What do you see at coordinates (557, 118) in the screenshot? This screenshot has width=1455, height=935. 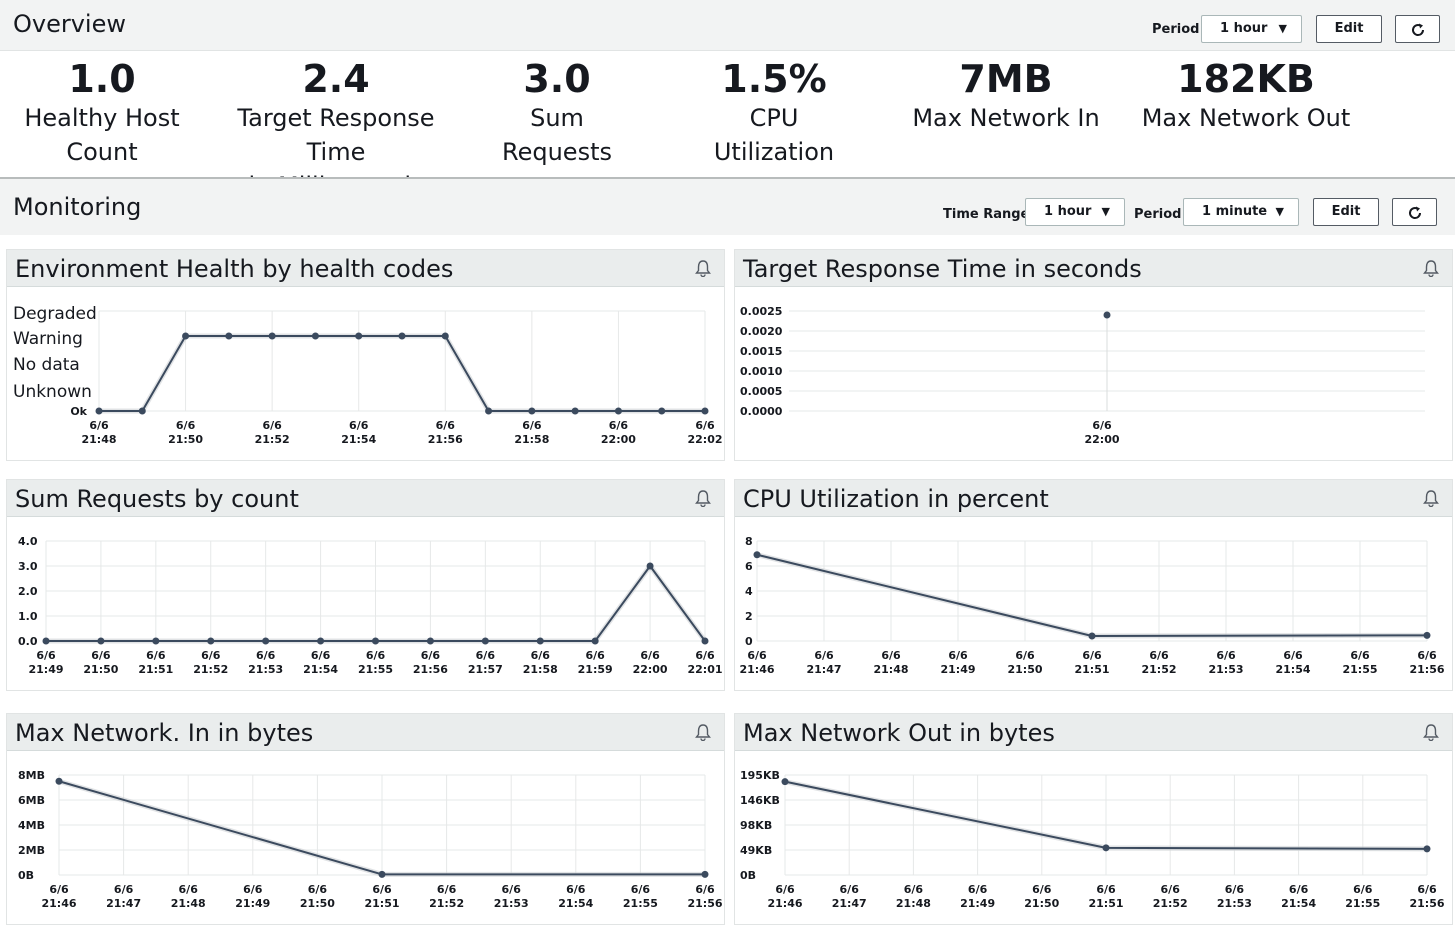 I see `metric-label: Sum` at bounding box center [557, 118].